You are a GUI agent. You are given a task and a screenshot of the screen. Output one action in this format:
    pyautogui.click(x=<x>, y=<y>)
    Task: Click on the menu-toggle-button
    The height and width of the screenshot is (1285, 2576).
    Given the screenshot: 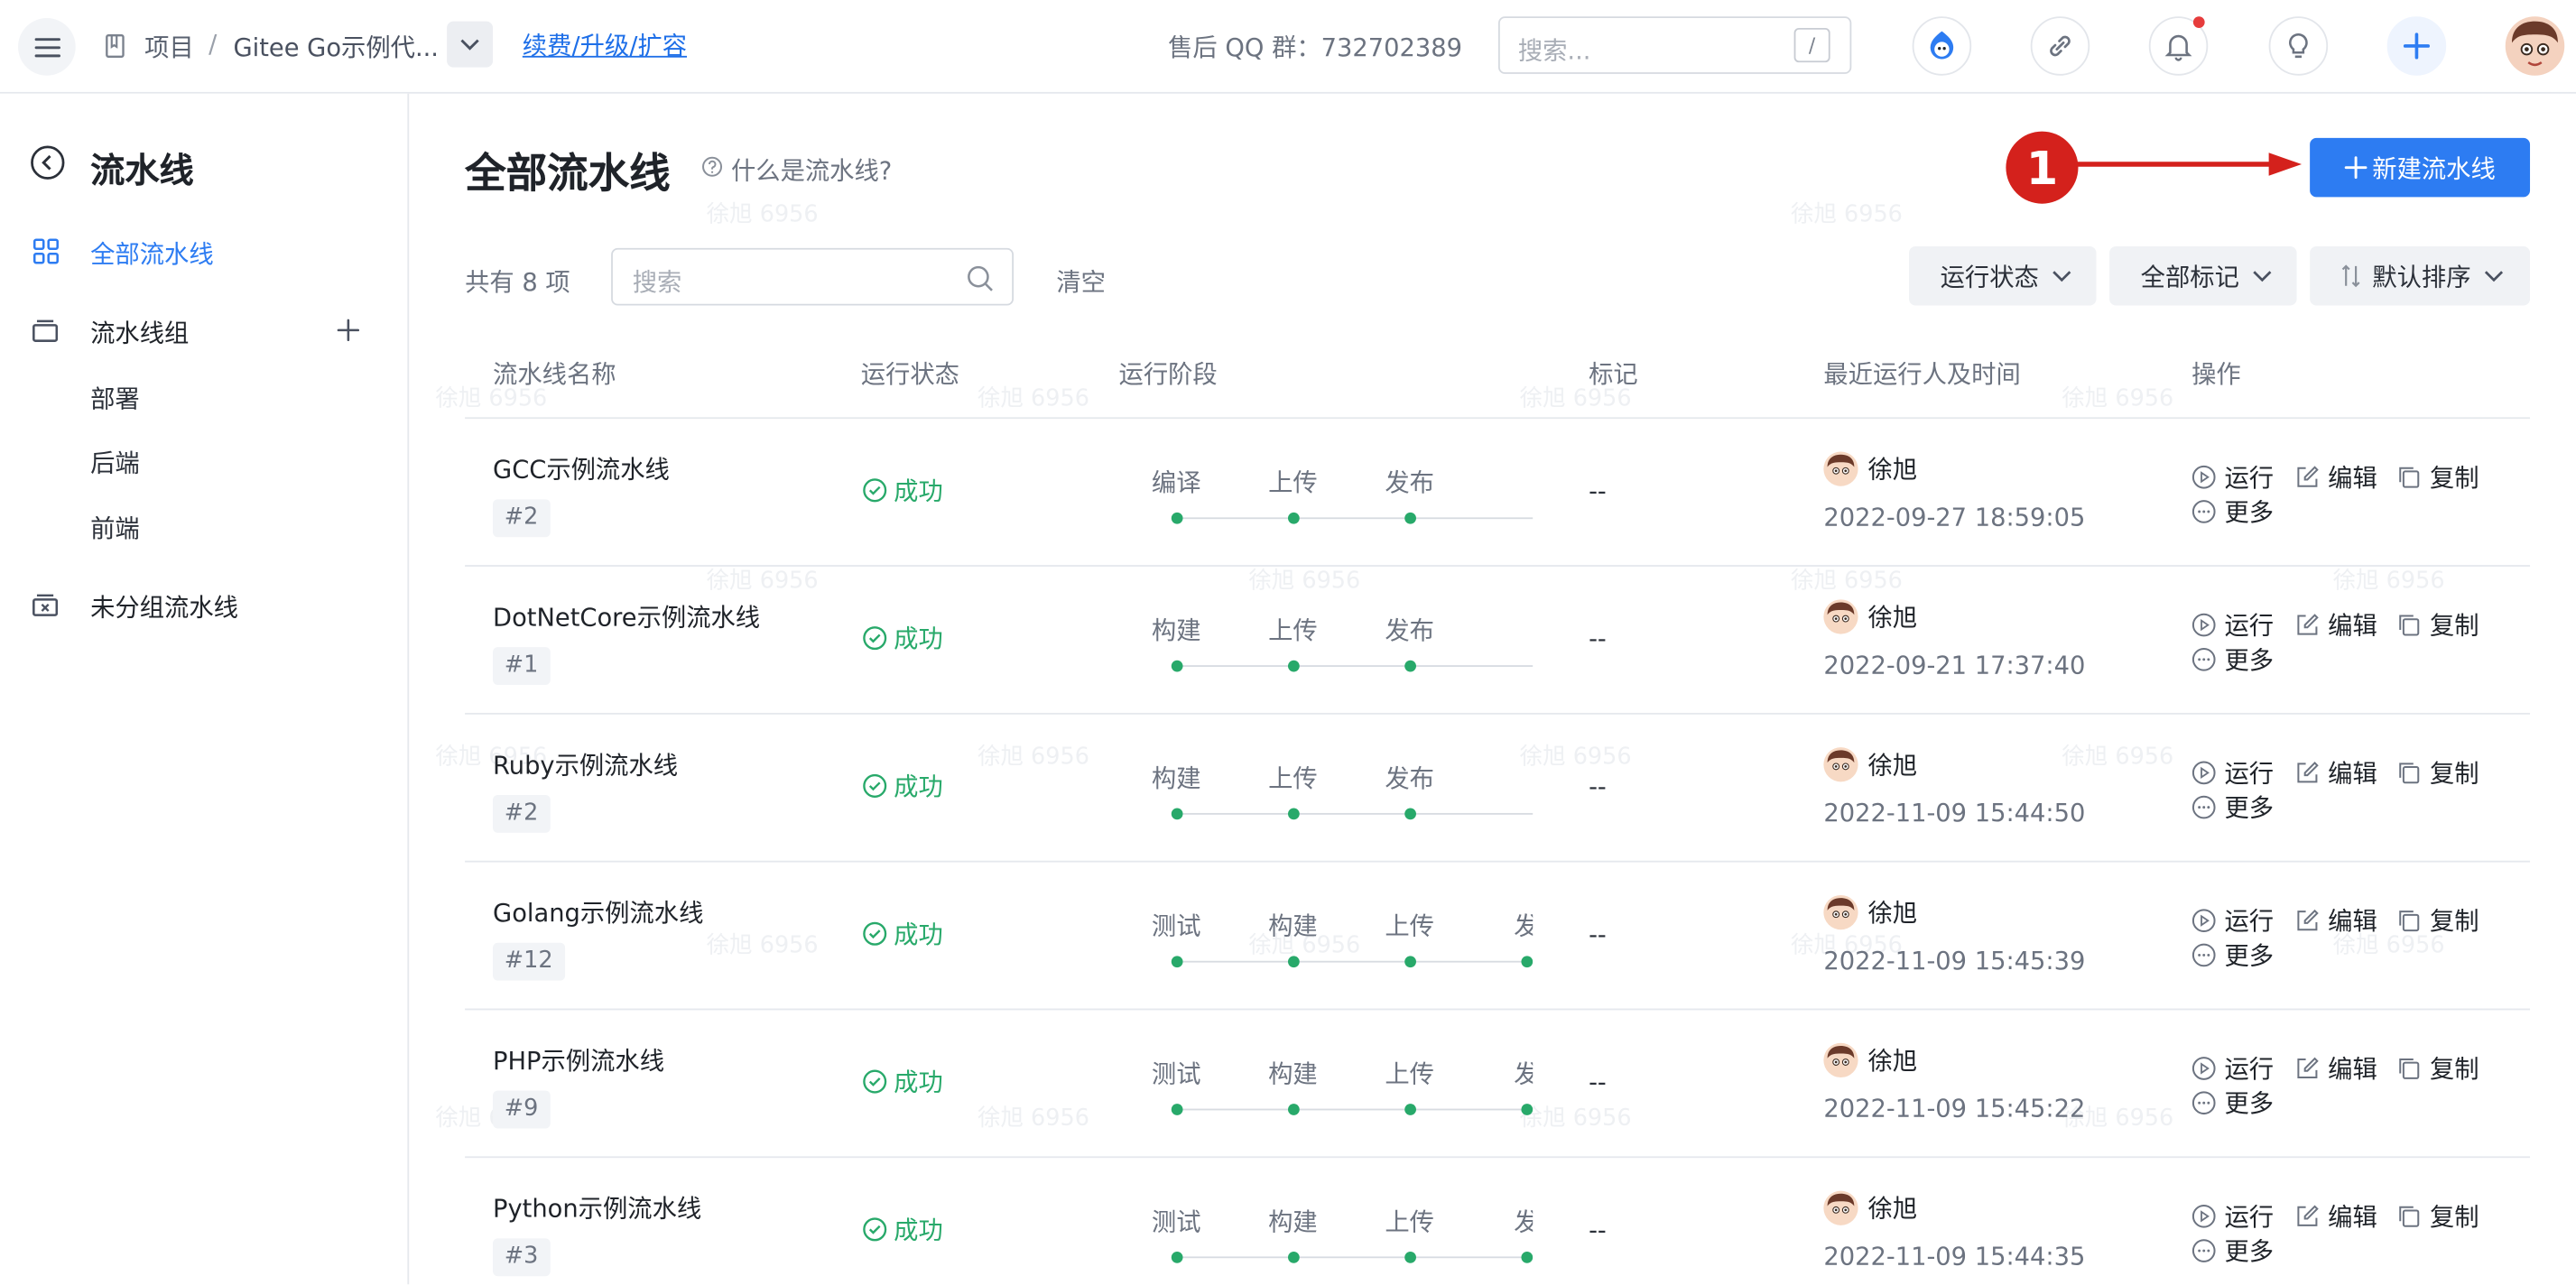 What is the action you would take?
    pyautogui.click(x=47, y=47)
    